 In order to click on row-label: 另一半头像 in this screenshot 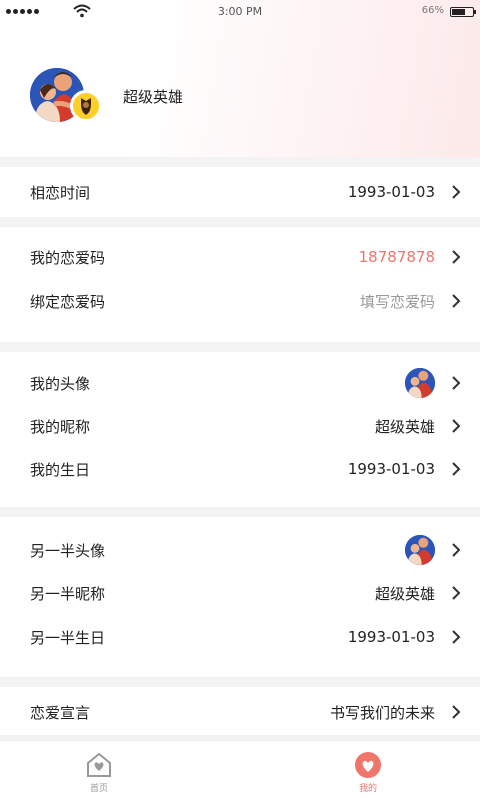, I will do `click(68, 550)`.